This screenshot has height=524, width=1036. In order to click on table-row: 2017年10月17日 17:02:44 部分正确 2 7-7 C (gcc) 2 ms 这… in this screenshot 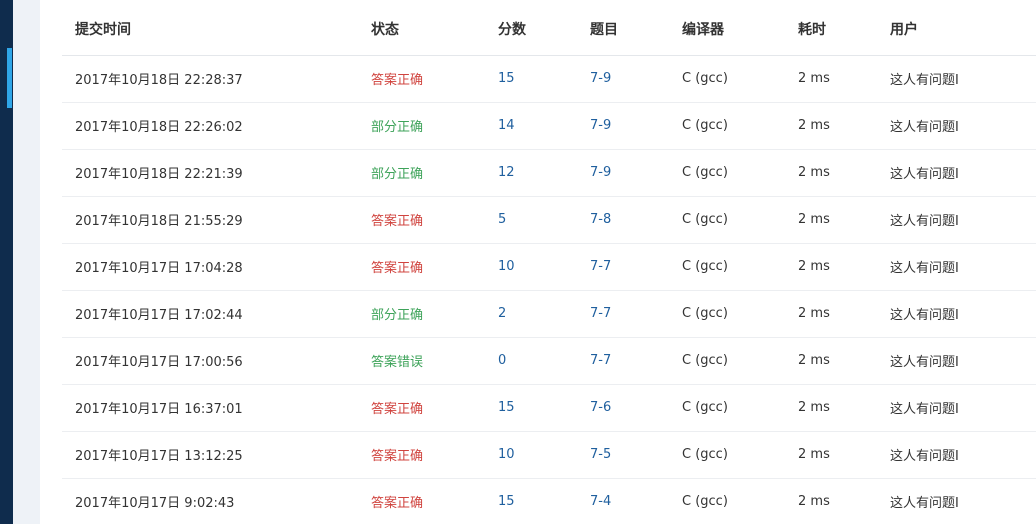, I will do `click(549, 313)`.